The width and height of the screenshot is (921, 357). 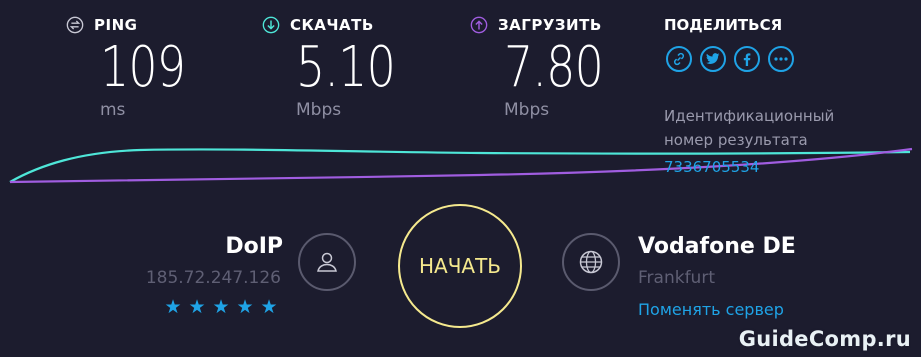 I want to click on more-icon, so click(x=781, y=59).